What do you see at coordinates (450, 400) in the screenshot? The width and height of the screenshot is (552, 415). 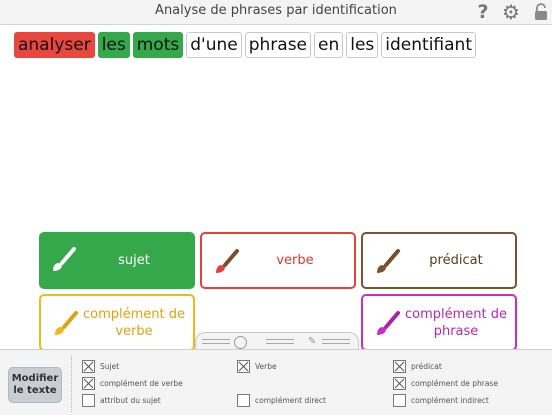 I see `option-label: complément indirect` at bounding box center [450, 400].